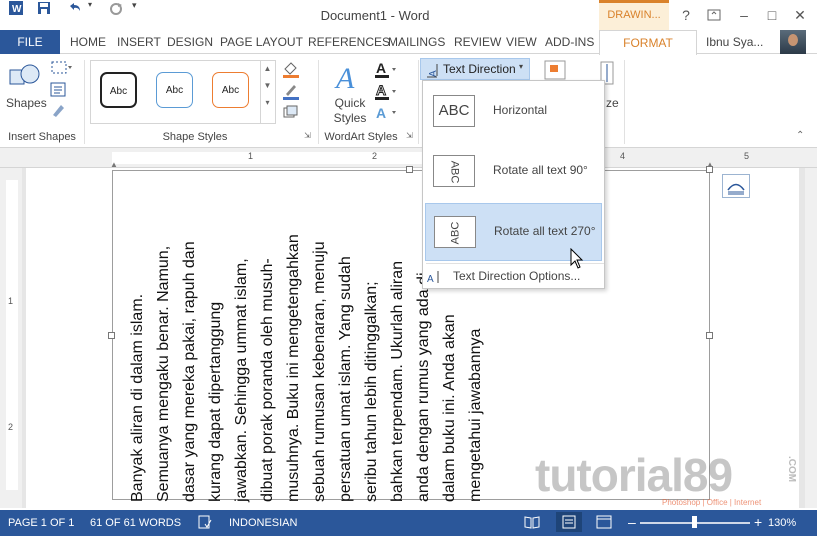 The height and width of the screenshot is (536, 817). I want to click on watermark-logo: tutorial89, so click(634, 475).